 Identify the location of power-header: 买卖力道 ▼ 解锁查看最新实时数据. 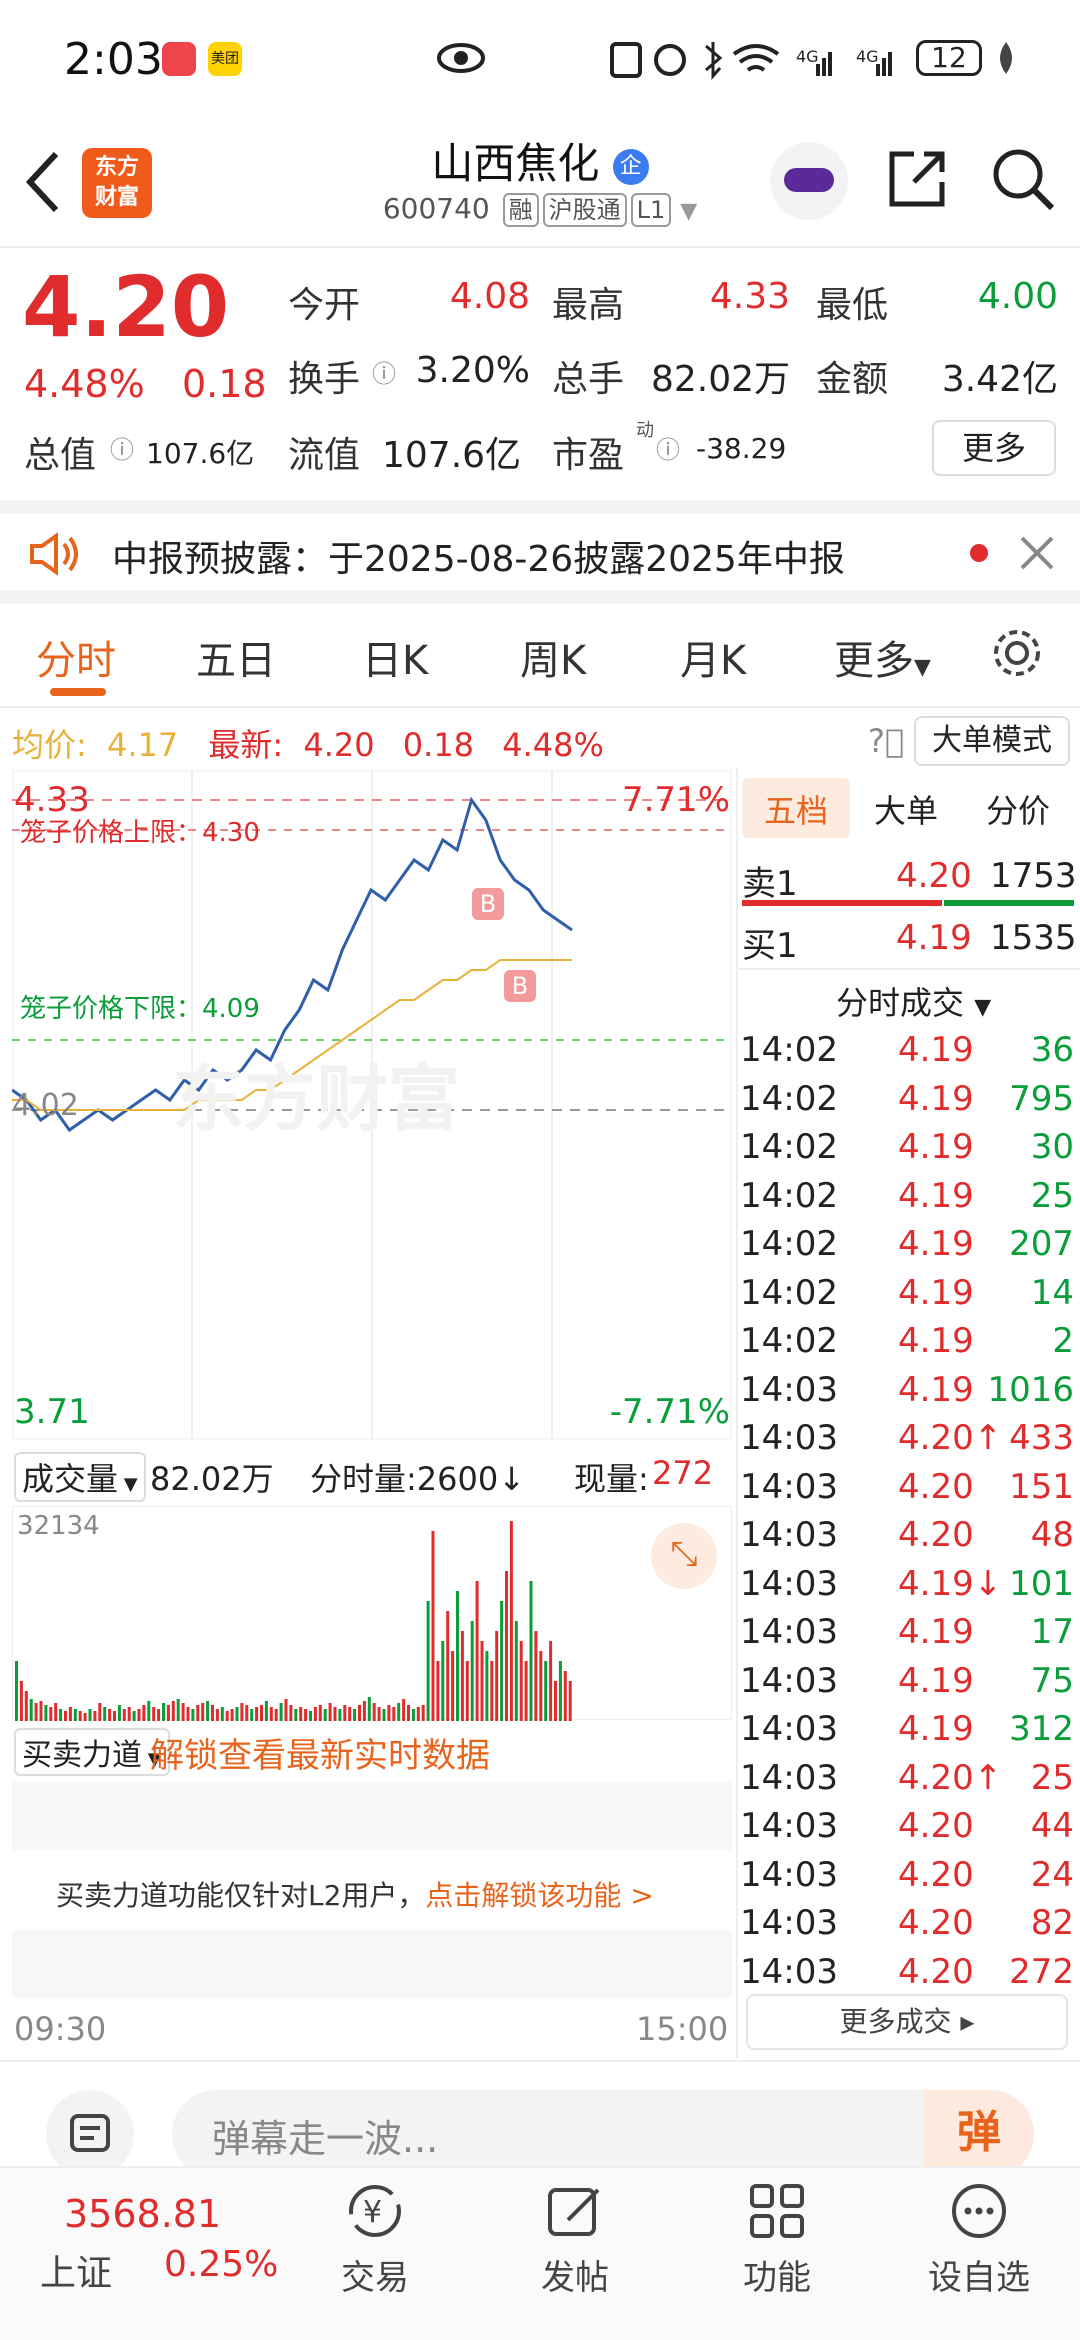
(372, 1752).